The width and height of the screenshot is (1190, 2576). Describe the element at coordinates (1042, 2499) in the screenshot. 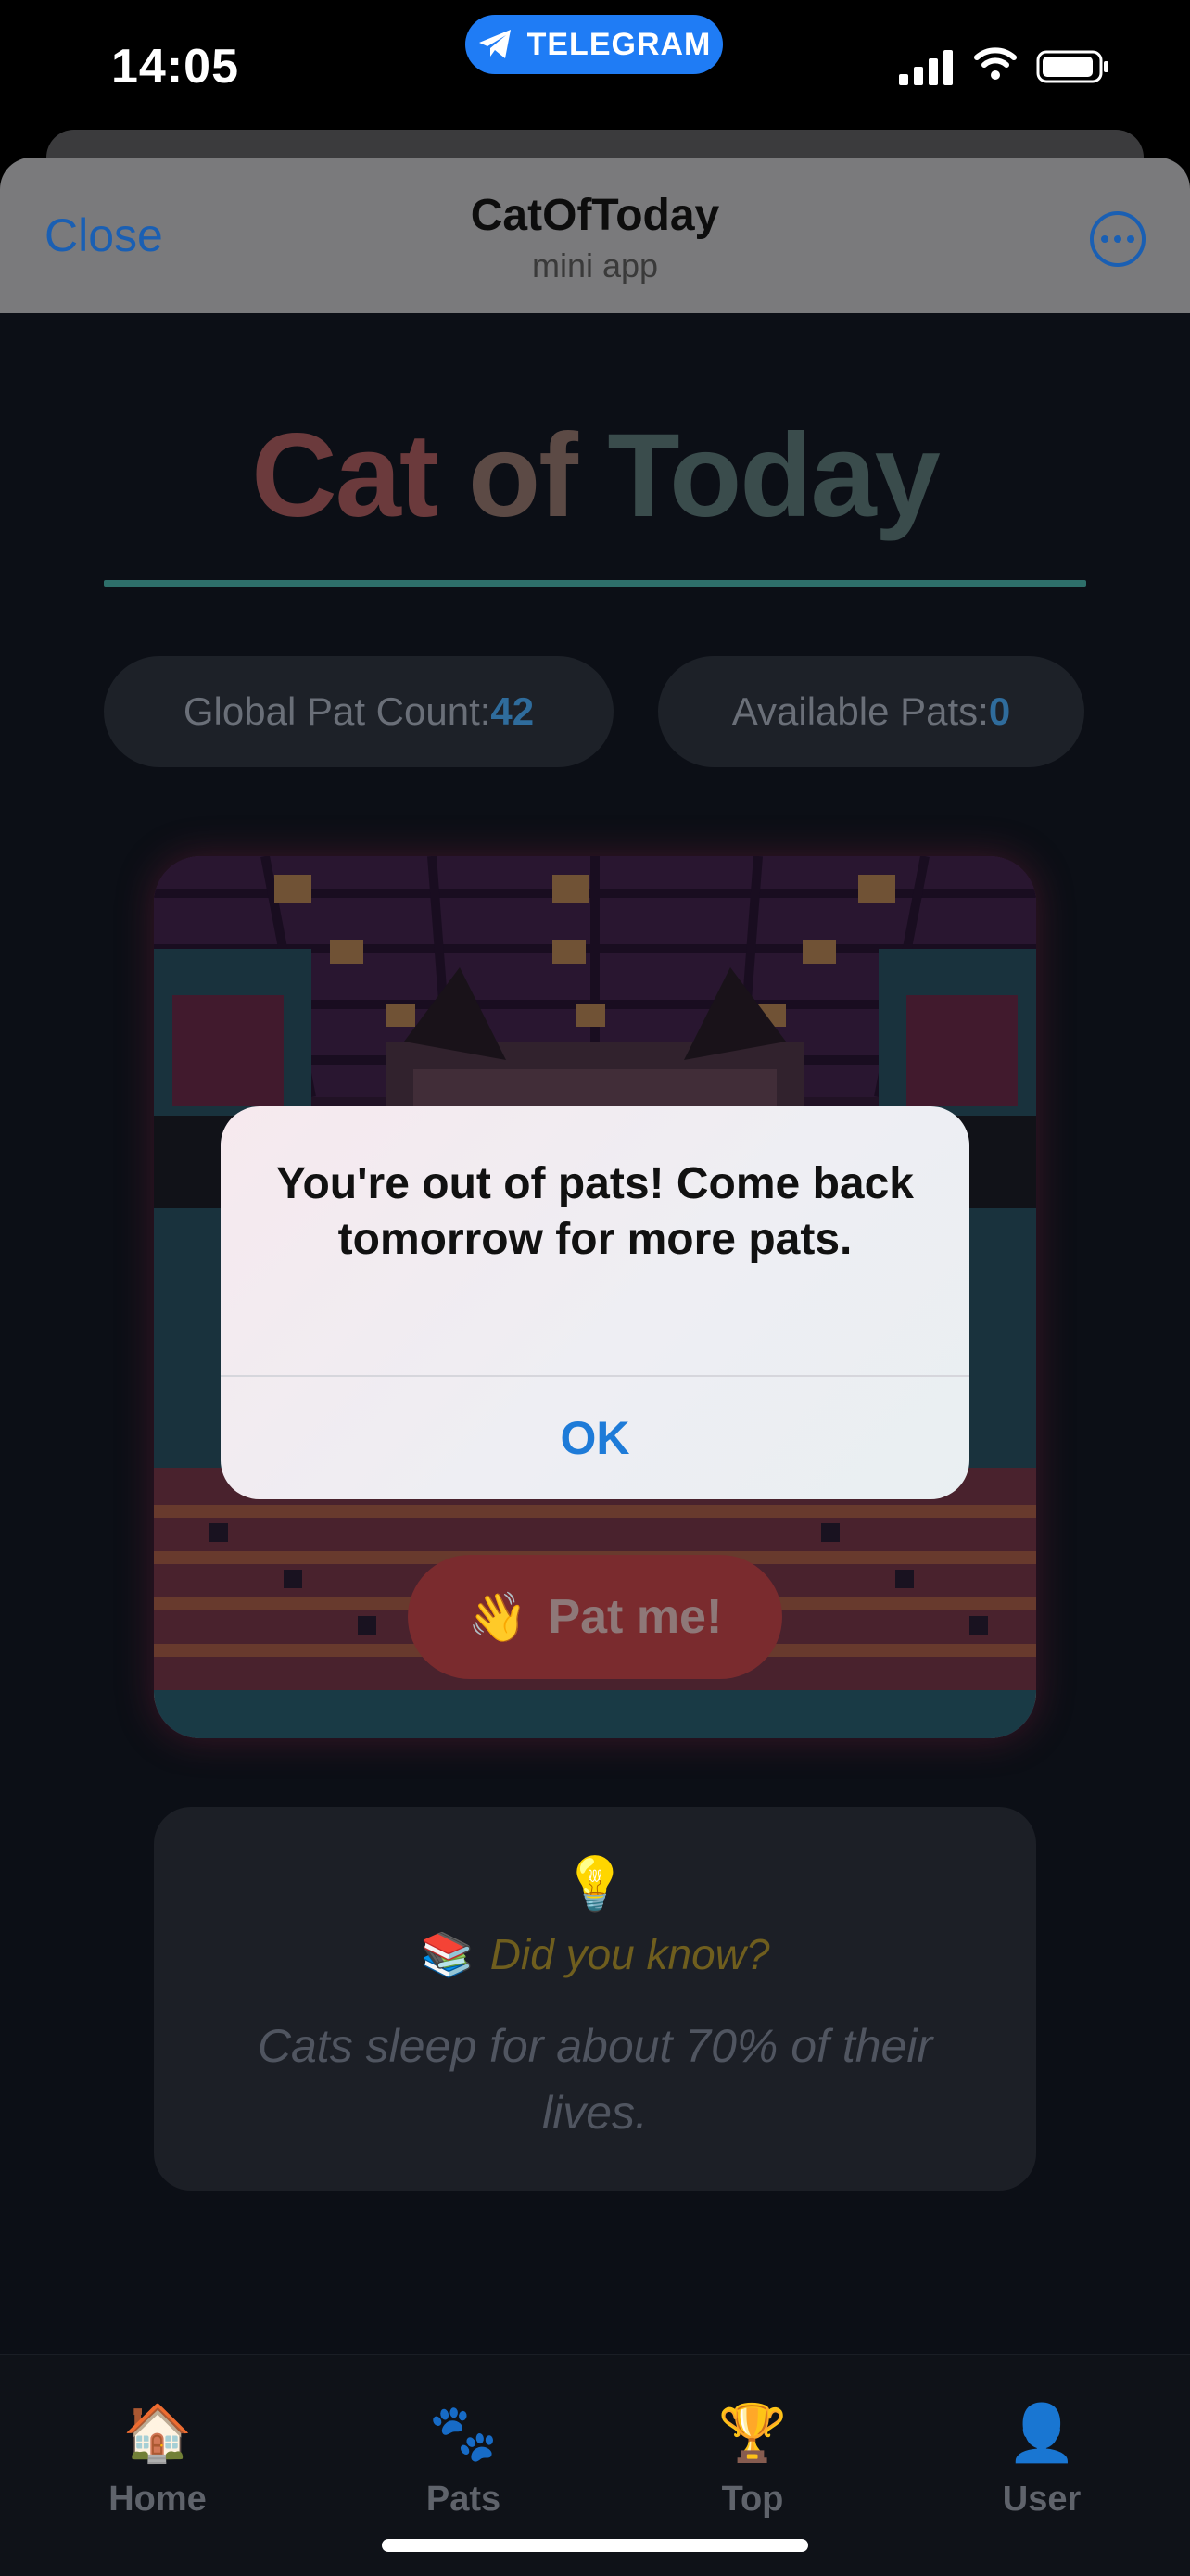

I see `nav-label-user: User` at that location.